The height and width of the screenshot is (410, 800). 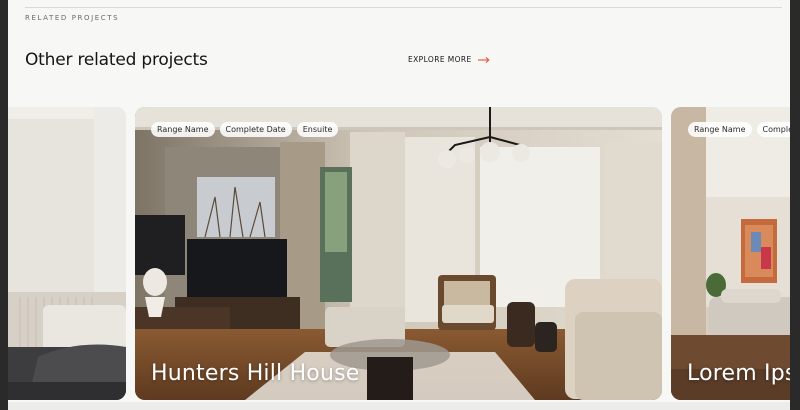 I want to click on scrollbar-gutter, so click(x=795, y=205).